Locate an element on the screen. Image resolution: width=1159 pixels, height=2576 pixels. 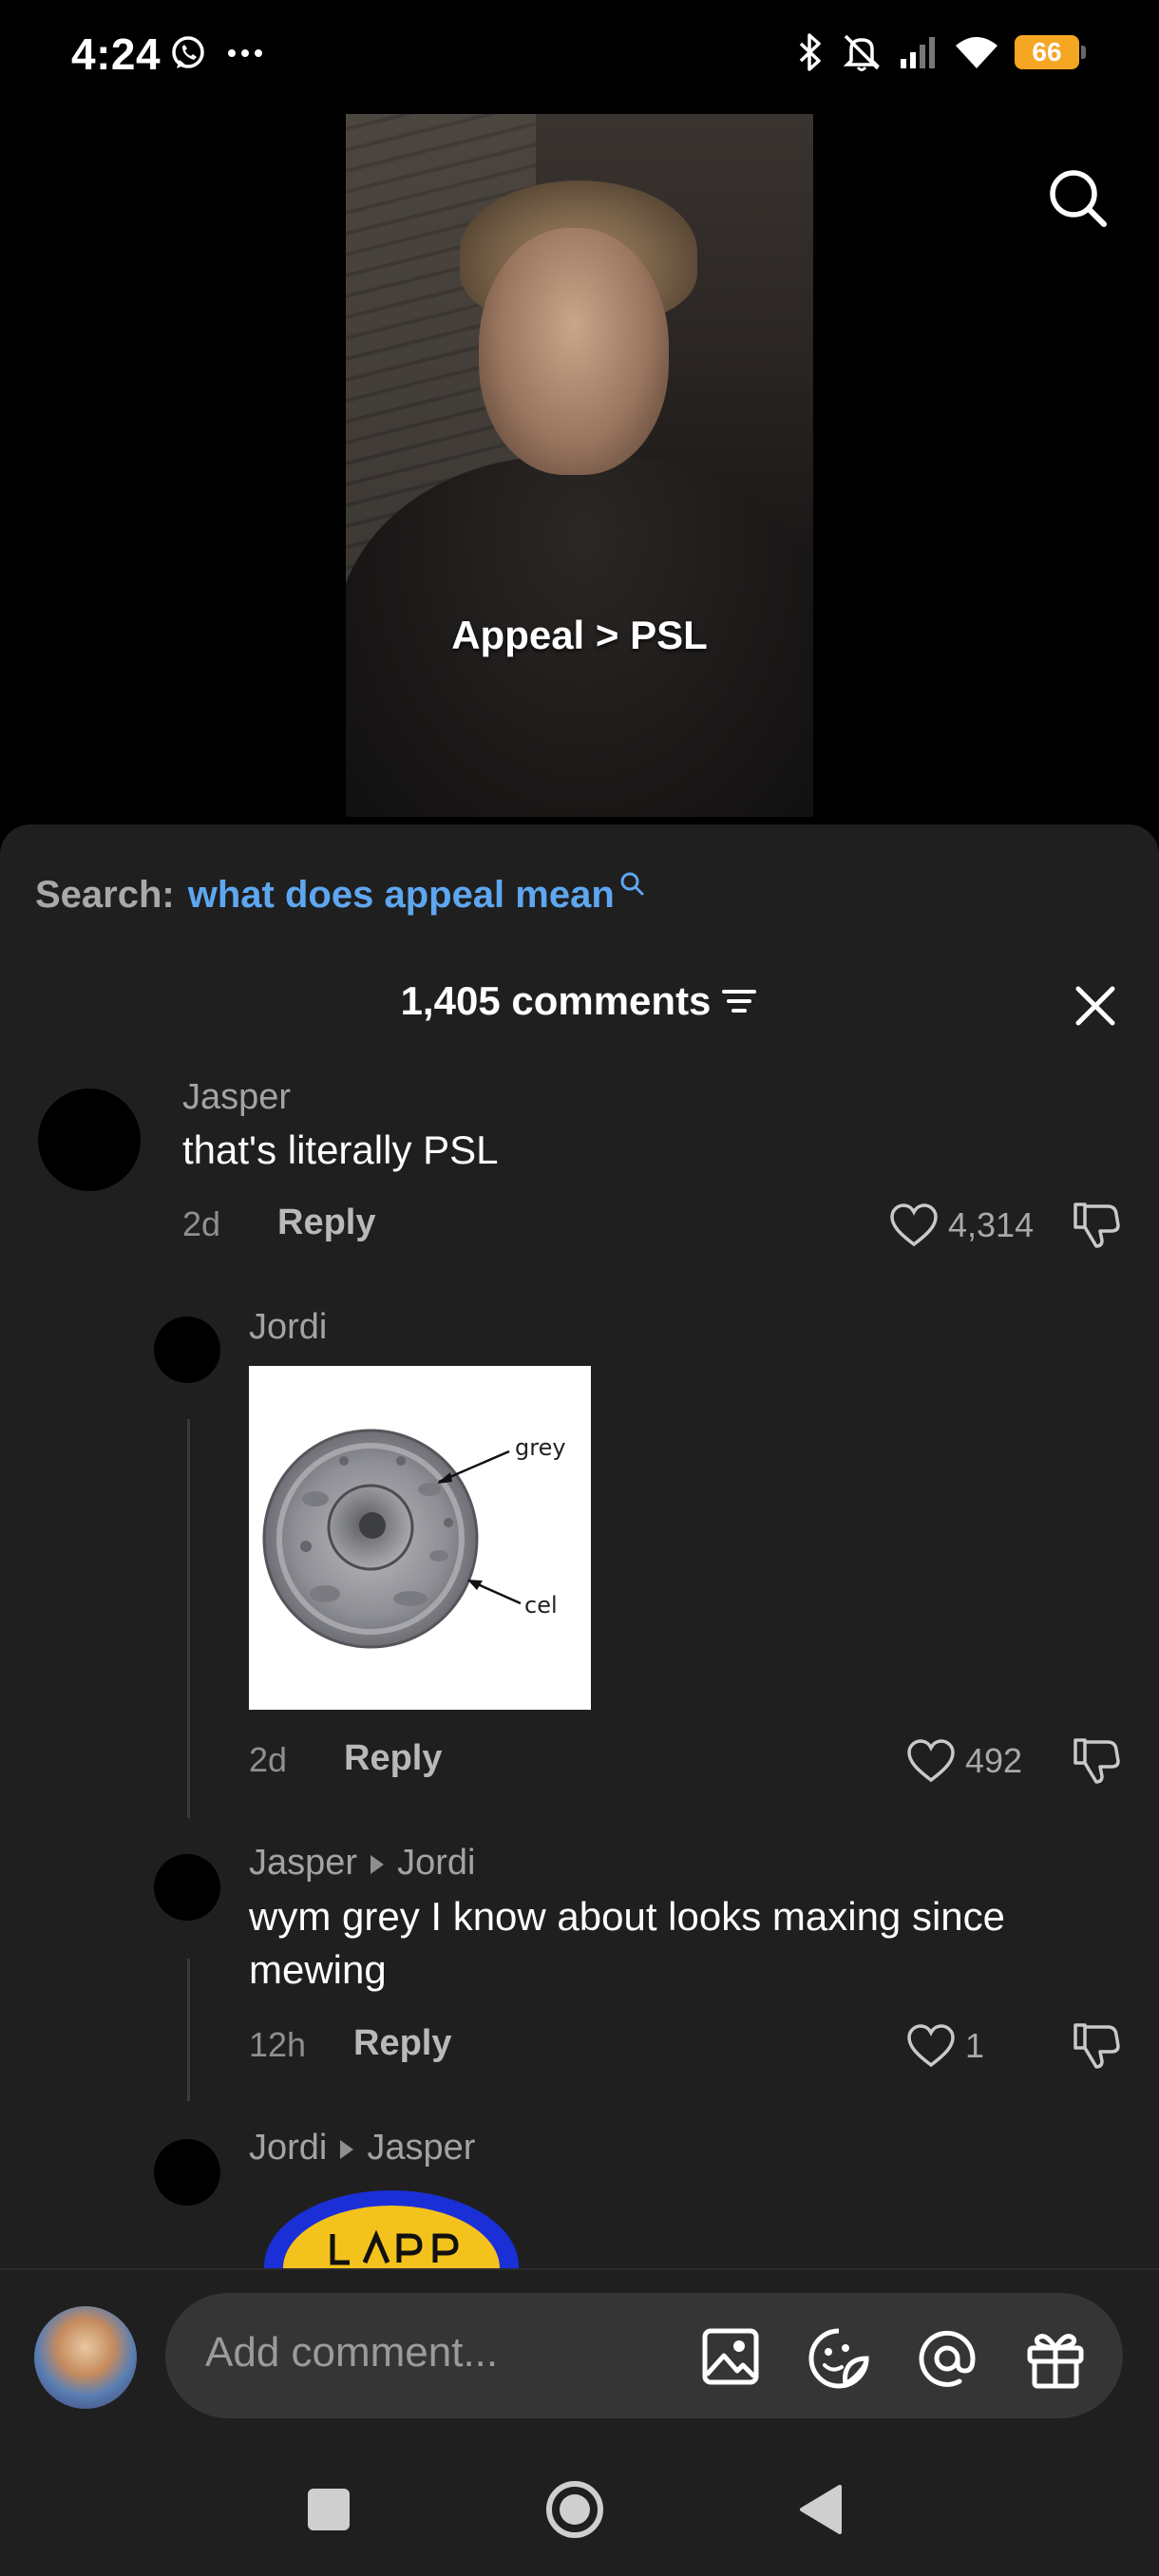
image-icon is located at coordinates (730, 2356).